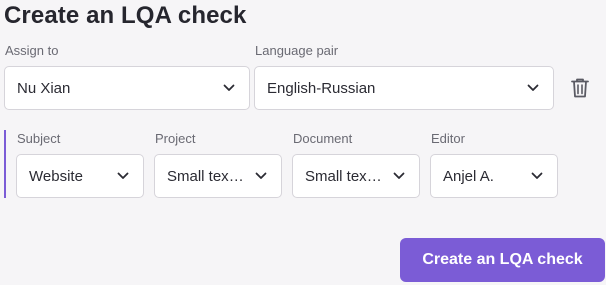  What do you see at coordinates (56, 176) in the screenshot?
I see `subject-value: Website` at bounding box center [56, 176].